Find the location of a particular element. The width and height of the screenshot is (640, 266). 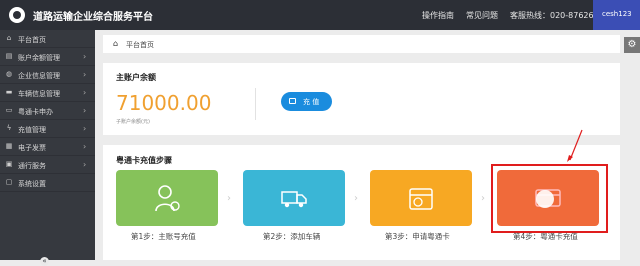

sidebar-item-label: 电子发票 is located at coordinates (32, 148).